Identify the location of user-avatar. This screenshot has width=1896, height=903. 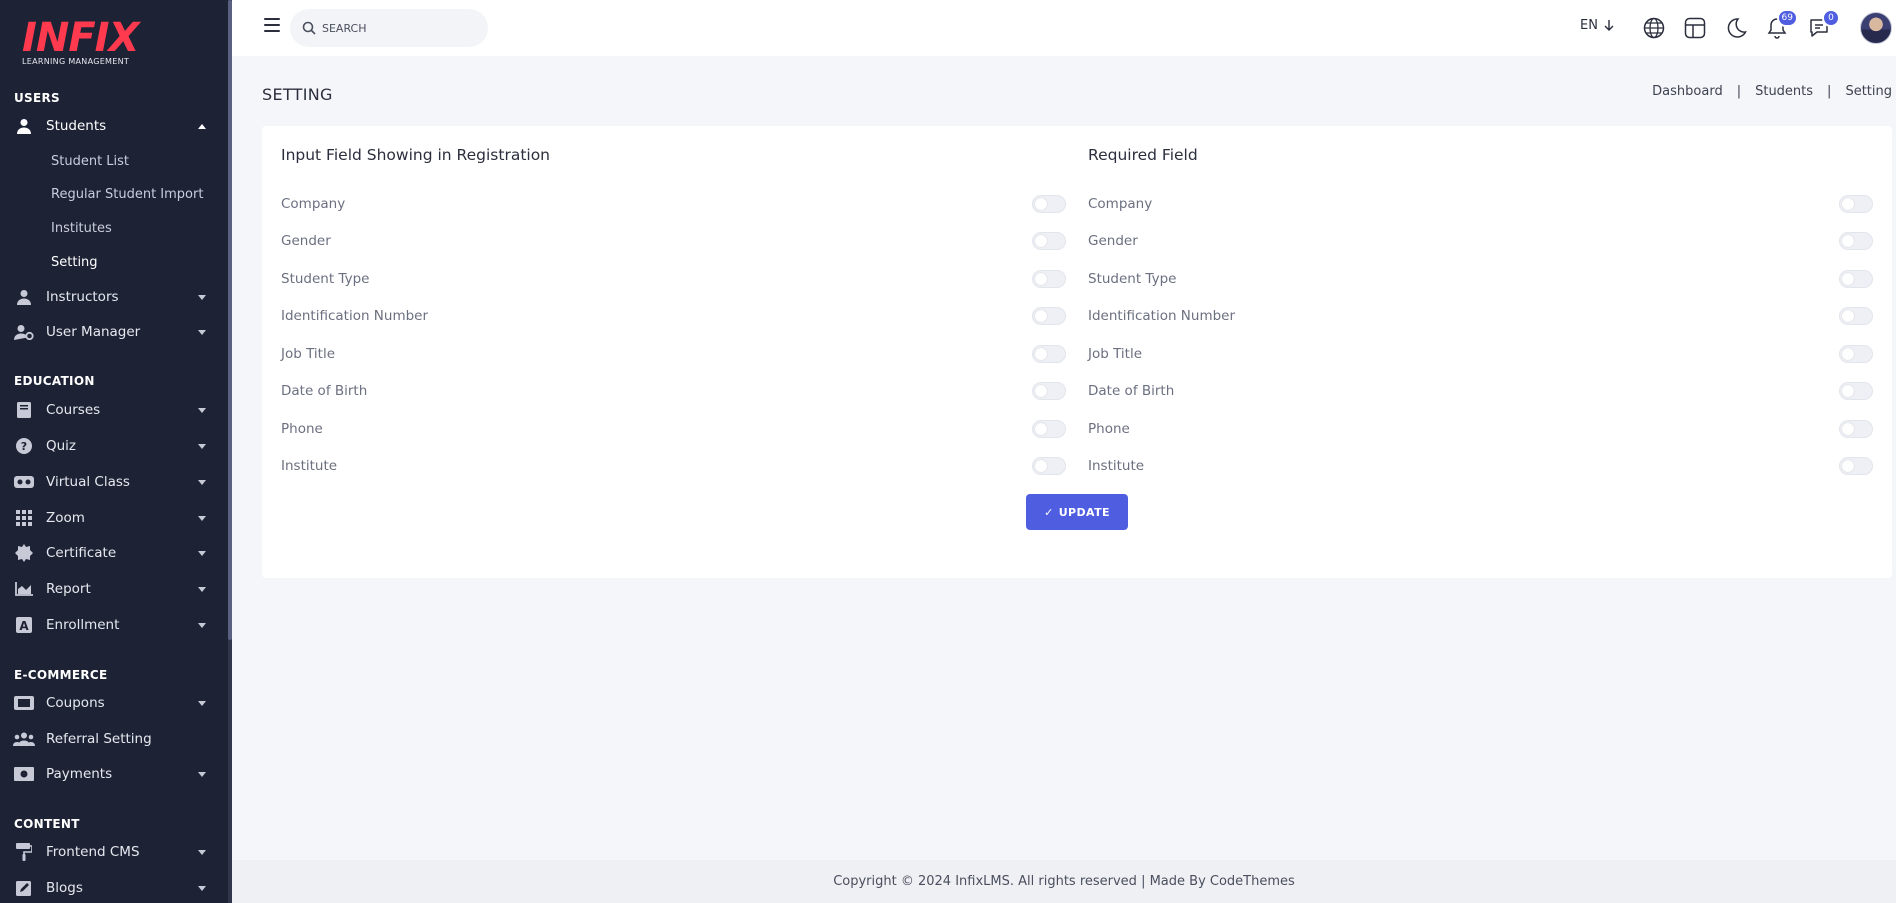
(1876, 28).